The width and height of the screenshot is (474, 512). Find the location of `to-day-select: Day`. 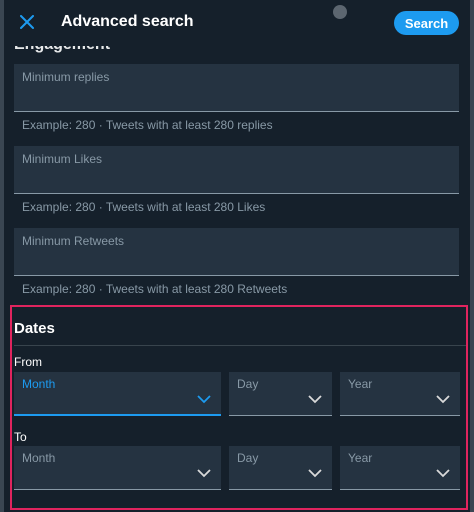

to-day-select: Day is located at coordinates (280, 468).